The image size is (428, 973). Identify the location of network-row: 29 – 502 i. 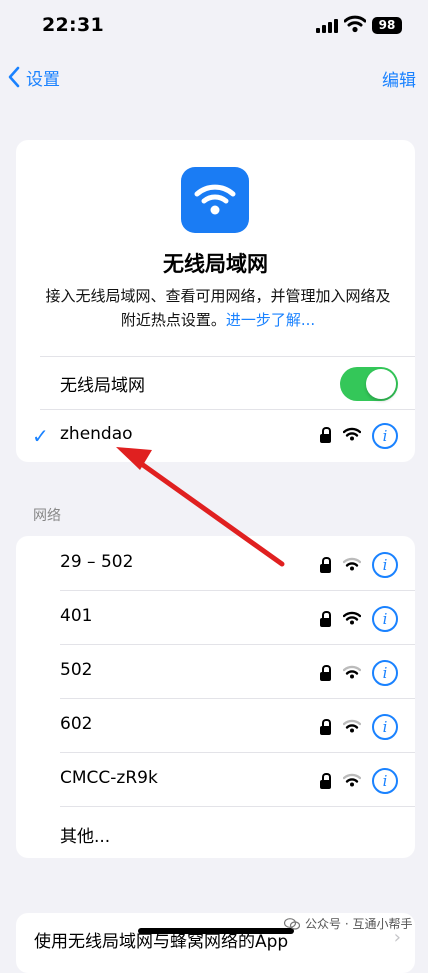
(215, 562).